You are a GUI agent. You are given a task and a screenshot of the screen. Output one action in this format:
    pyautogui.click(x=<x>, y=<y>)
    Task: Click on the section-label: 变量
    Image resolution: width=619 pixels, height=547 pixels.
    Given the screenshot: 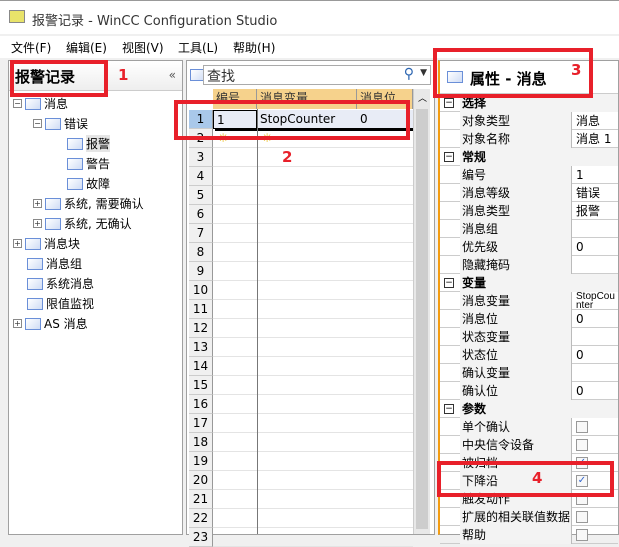 What is the action you would take?
    pyautogui.click(x=539, y=283)
    